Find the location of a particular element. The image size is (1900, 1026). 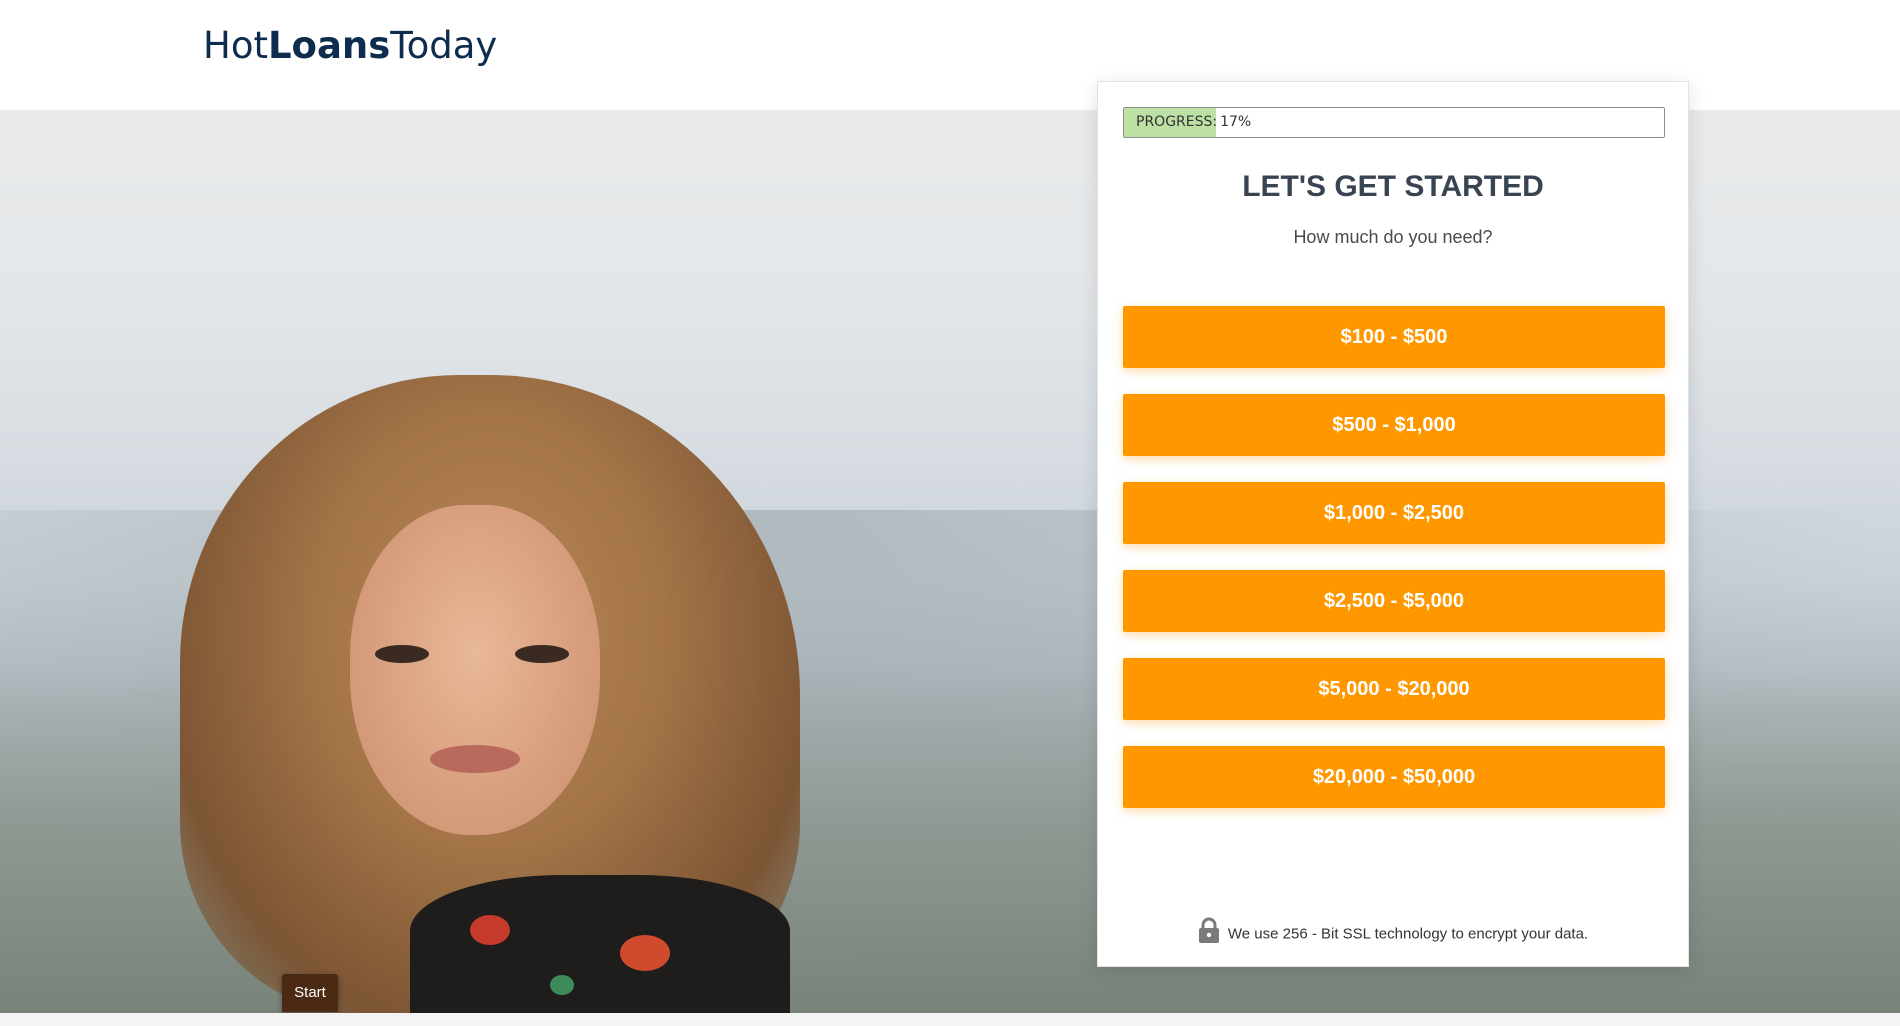

logo-text-loans: Loans is located at coordinates (329, 45).